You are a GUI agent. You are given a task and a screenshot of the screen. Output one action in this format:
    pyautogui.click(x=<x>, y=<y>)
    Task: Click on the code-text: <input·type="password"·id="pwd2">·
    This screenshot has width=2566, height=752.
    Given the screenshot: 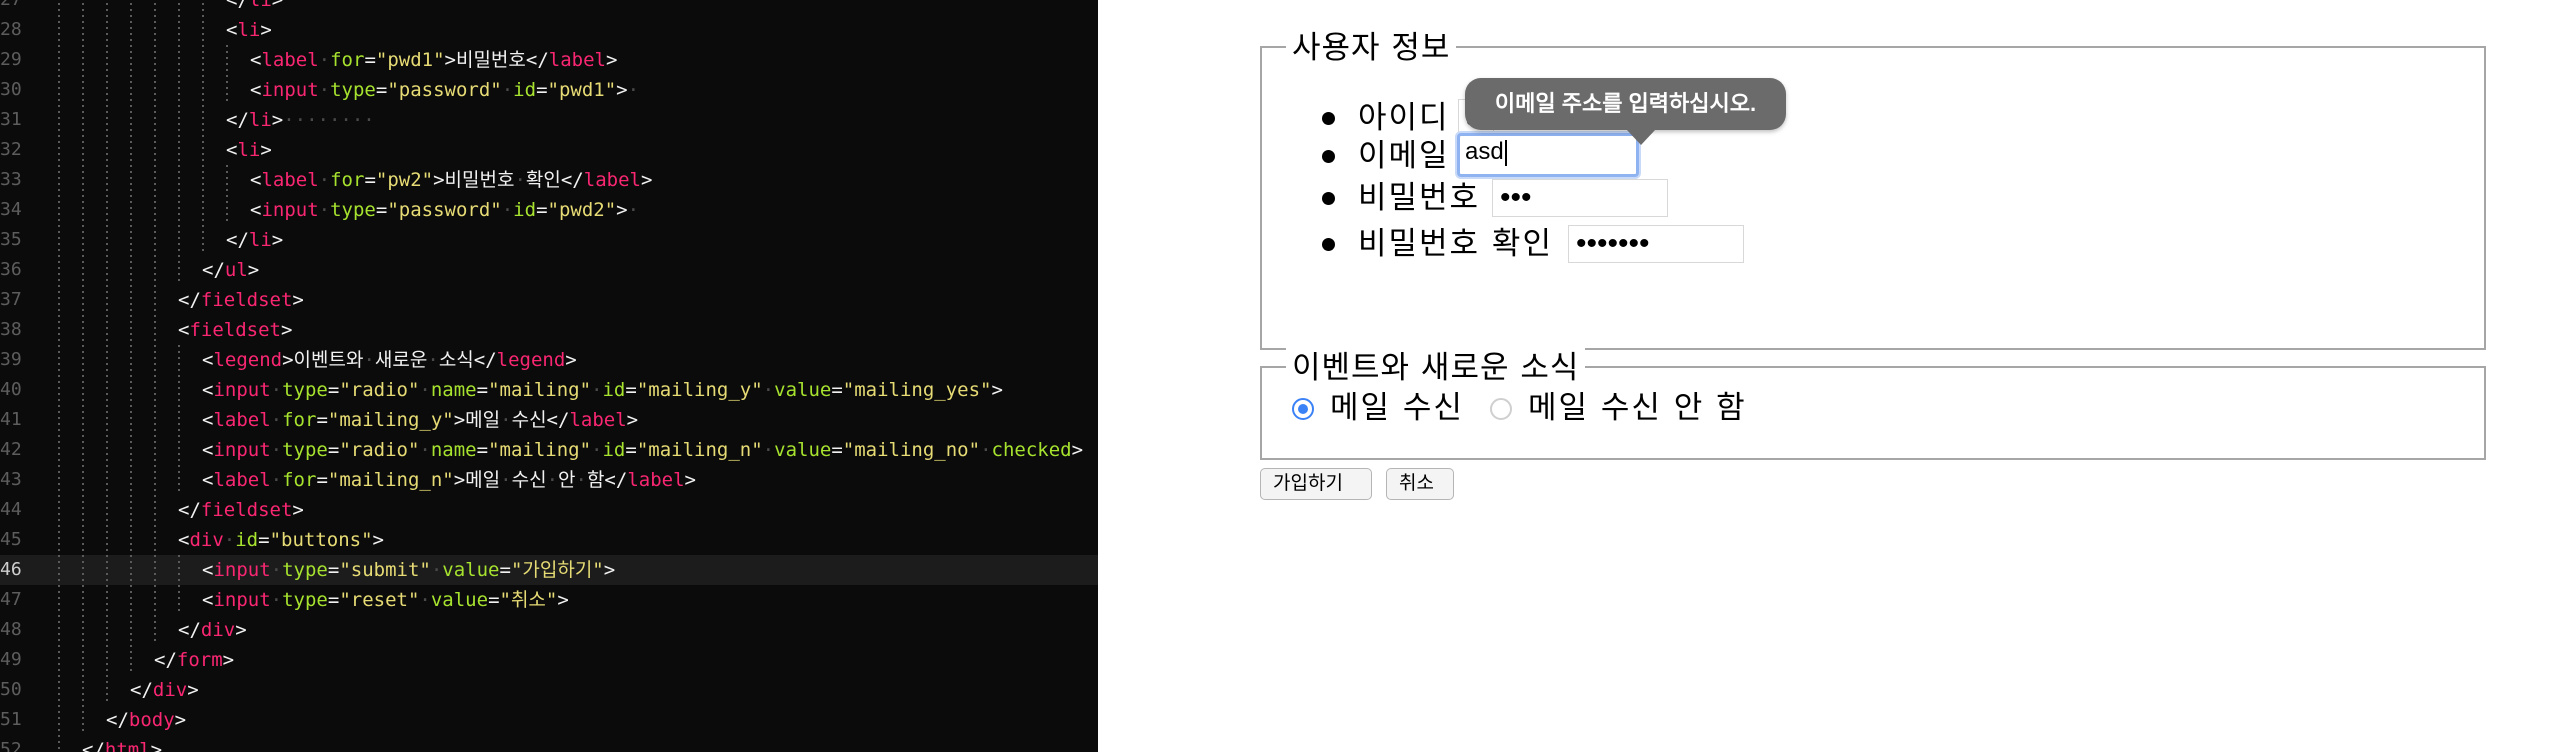 What is the action you would take?
    pyautogui.click(x=444, y=210)
    